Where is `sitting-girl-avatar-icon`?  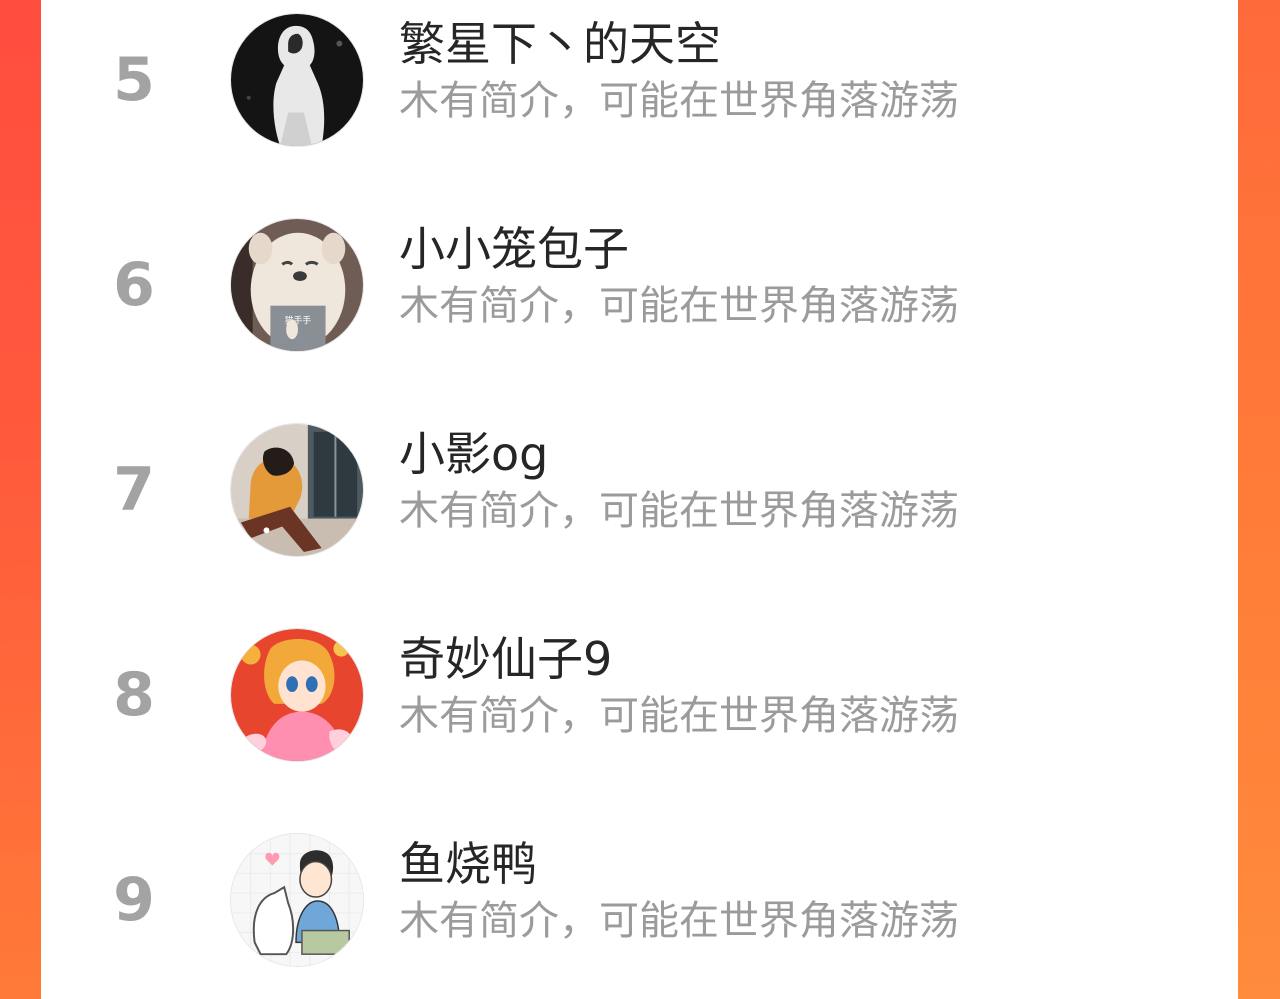 sitting-girl-avatar-icon is located at coordinates (297, 490).